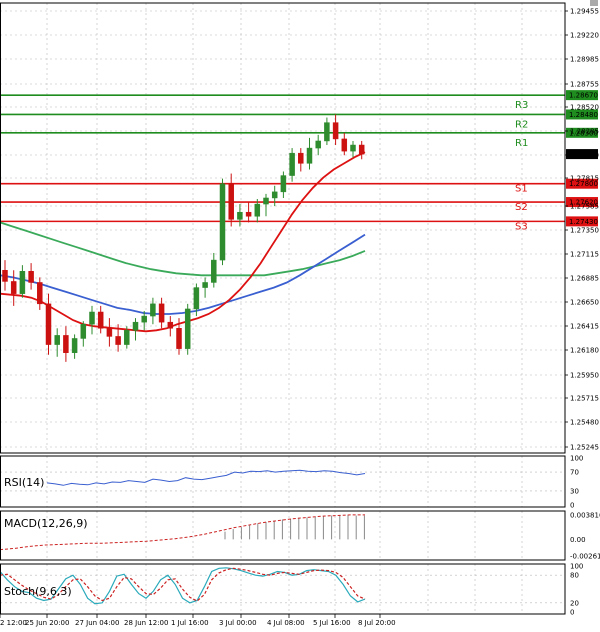  I want to click on price-tick-label: 1.29220, so click(584, 36).